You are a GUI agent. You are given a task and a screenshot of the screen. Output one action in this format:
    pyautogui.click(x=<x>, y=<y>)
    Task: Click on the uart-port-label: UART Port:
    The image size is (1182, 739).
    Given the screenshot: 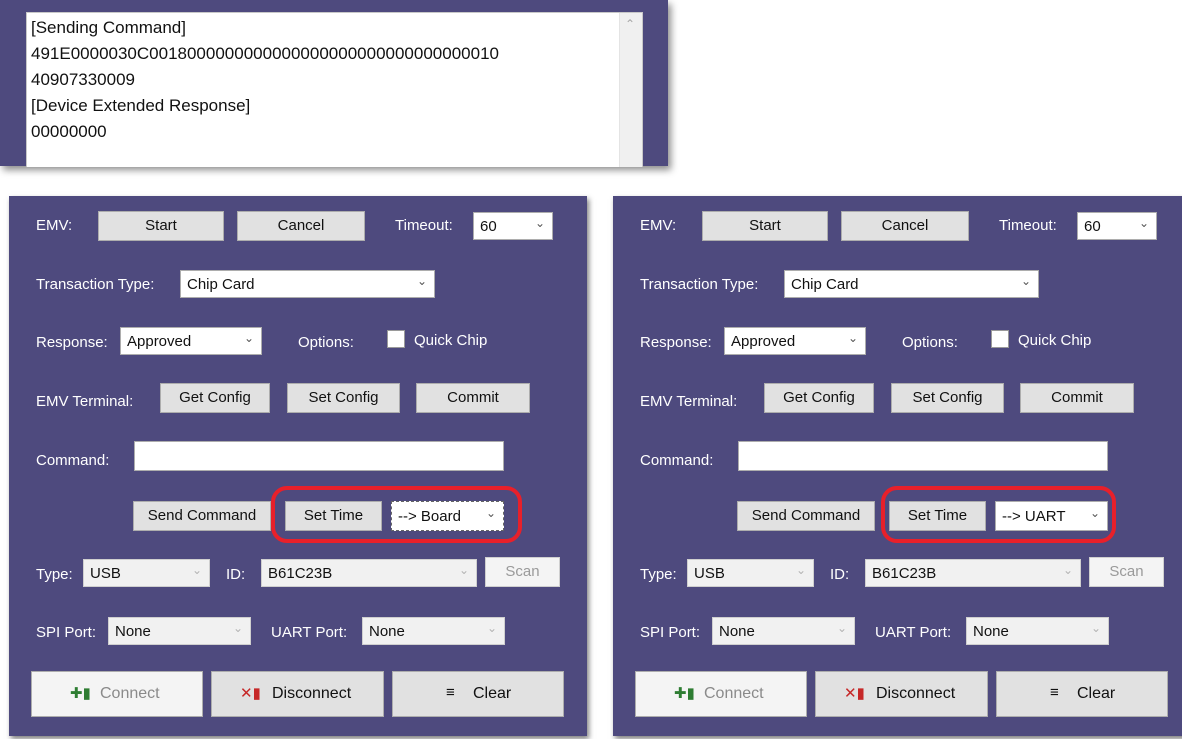 What is the action you would take?
    pyautogui.click(x=913, y=632)
    